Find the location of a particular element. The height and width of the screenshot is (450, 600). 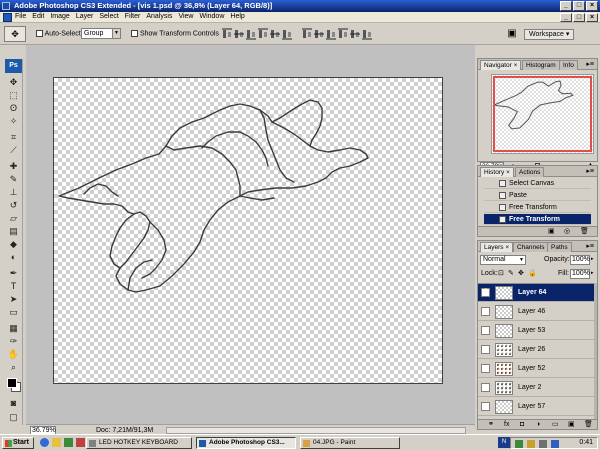

slice-tool-icon: ⟋ is located at coordinates (13, 150).